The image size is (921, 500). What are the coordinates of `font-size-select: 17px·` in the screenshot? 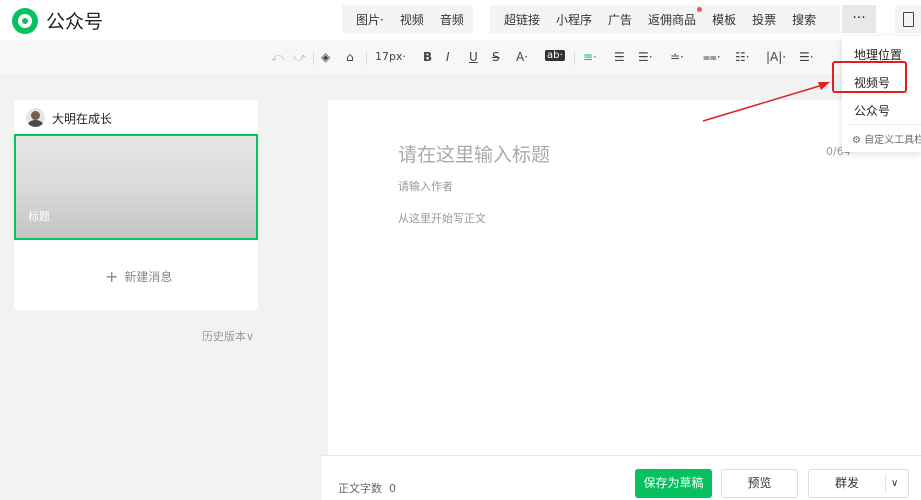 It's located at (390, 56).